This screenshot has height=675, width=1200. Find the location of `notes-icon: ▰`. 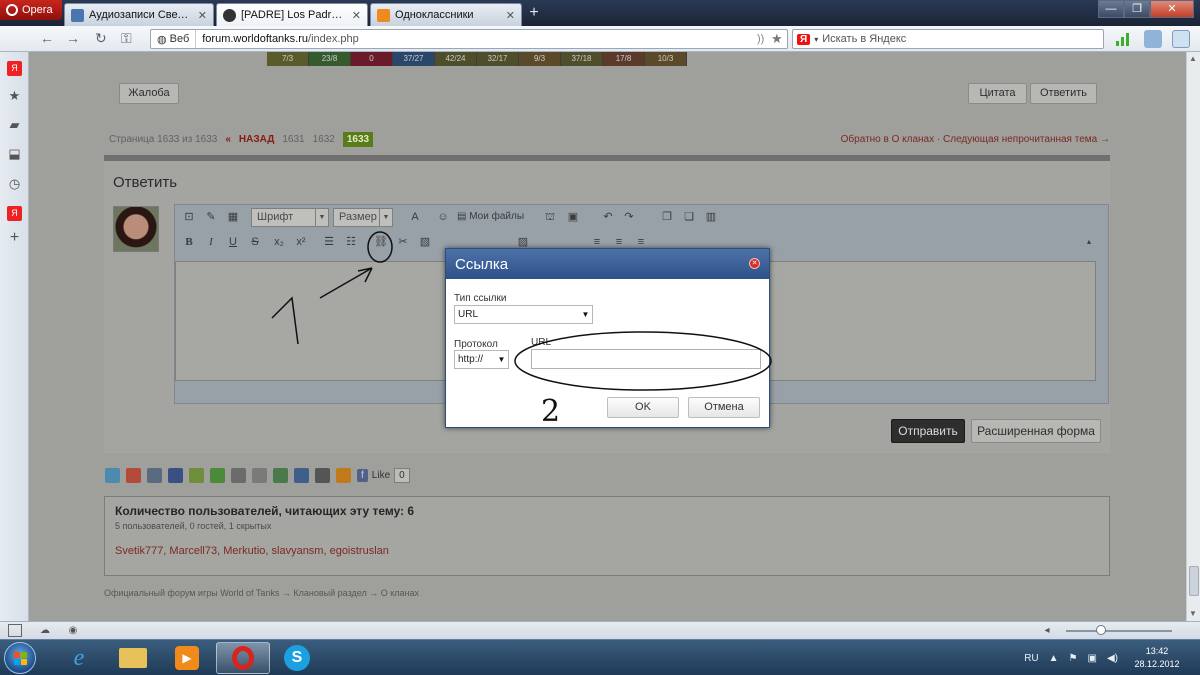

notes-icon: ▰ is located at coordinates (14, 124).